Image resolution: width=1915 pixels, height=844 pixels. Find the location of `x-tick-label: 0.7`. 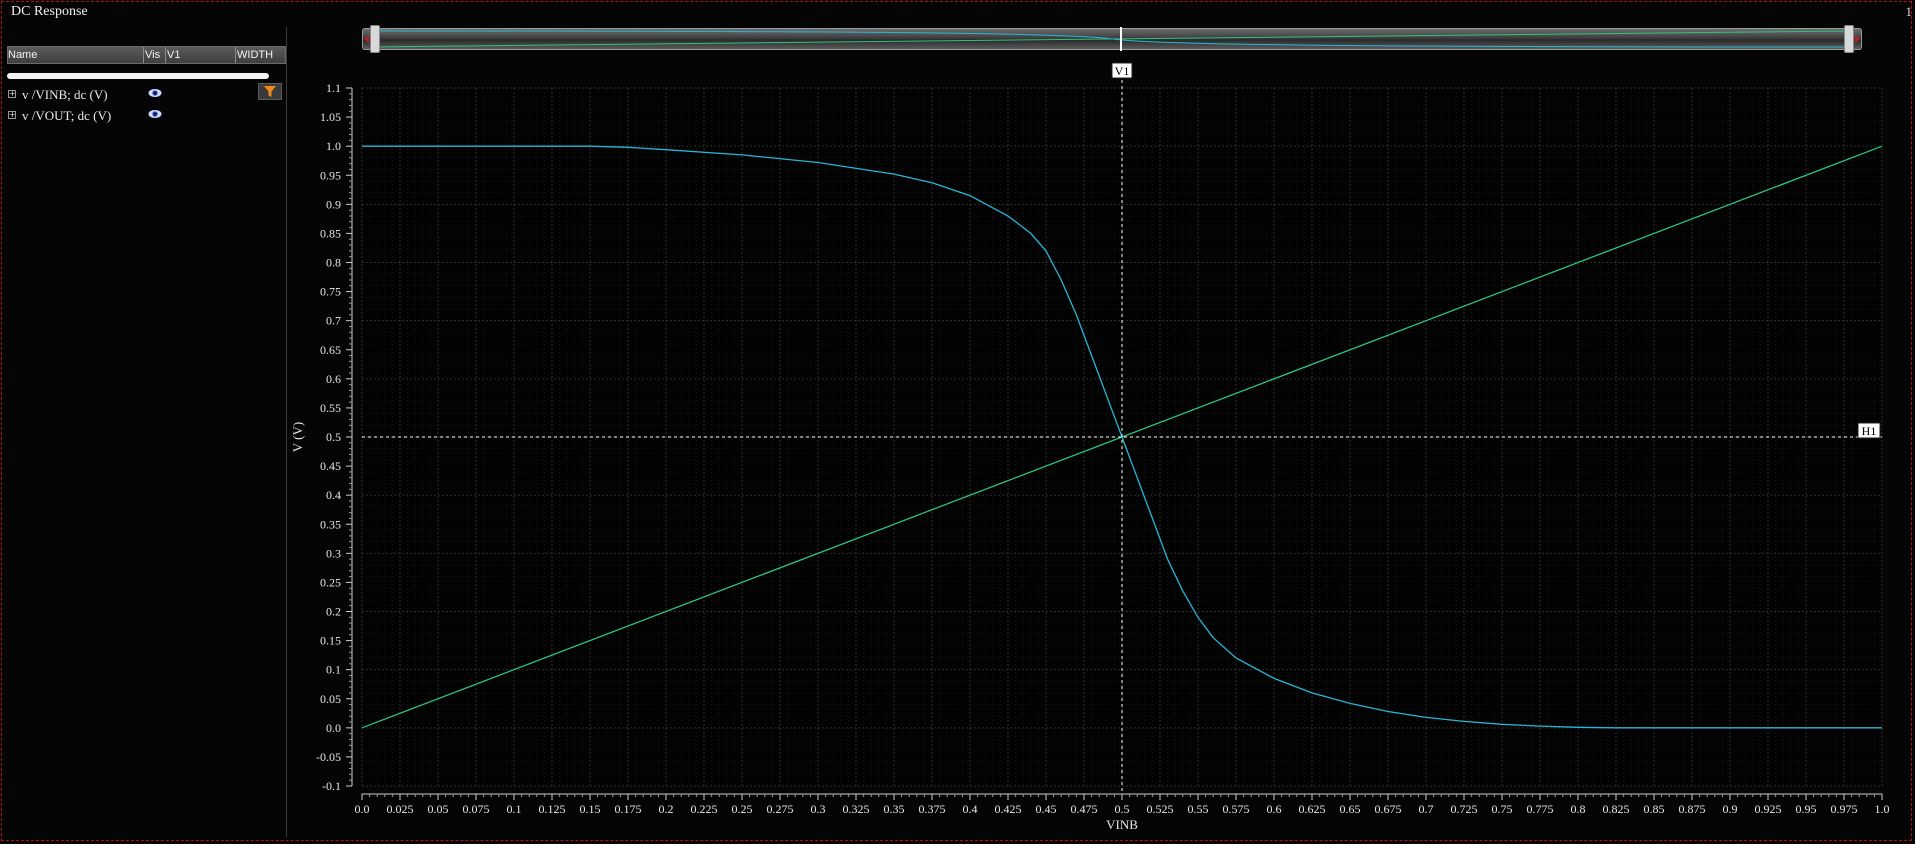

x-tick-label: 0.7 is located at coordinates (1426, 809).